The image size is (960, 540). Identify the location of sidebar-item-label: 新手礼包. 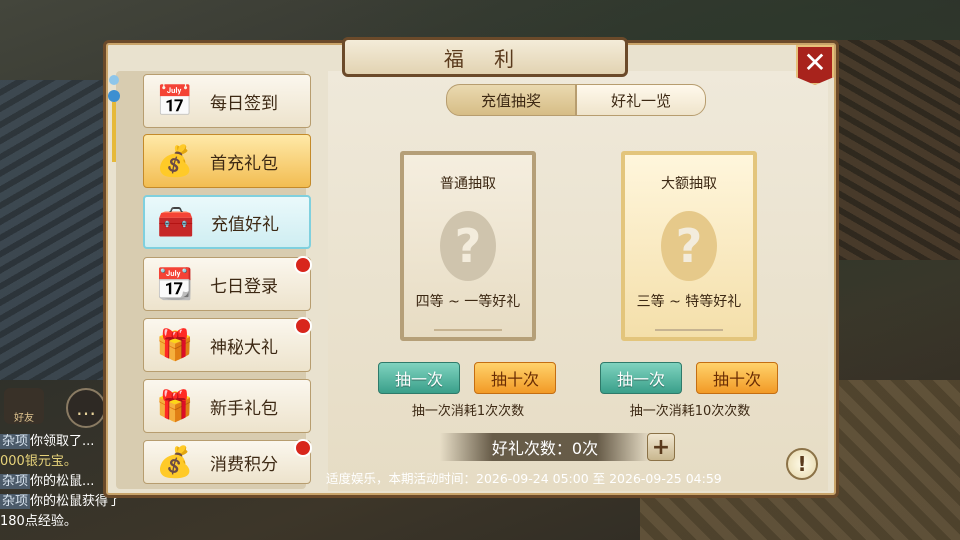
(244, 408).